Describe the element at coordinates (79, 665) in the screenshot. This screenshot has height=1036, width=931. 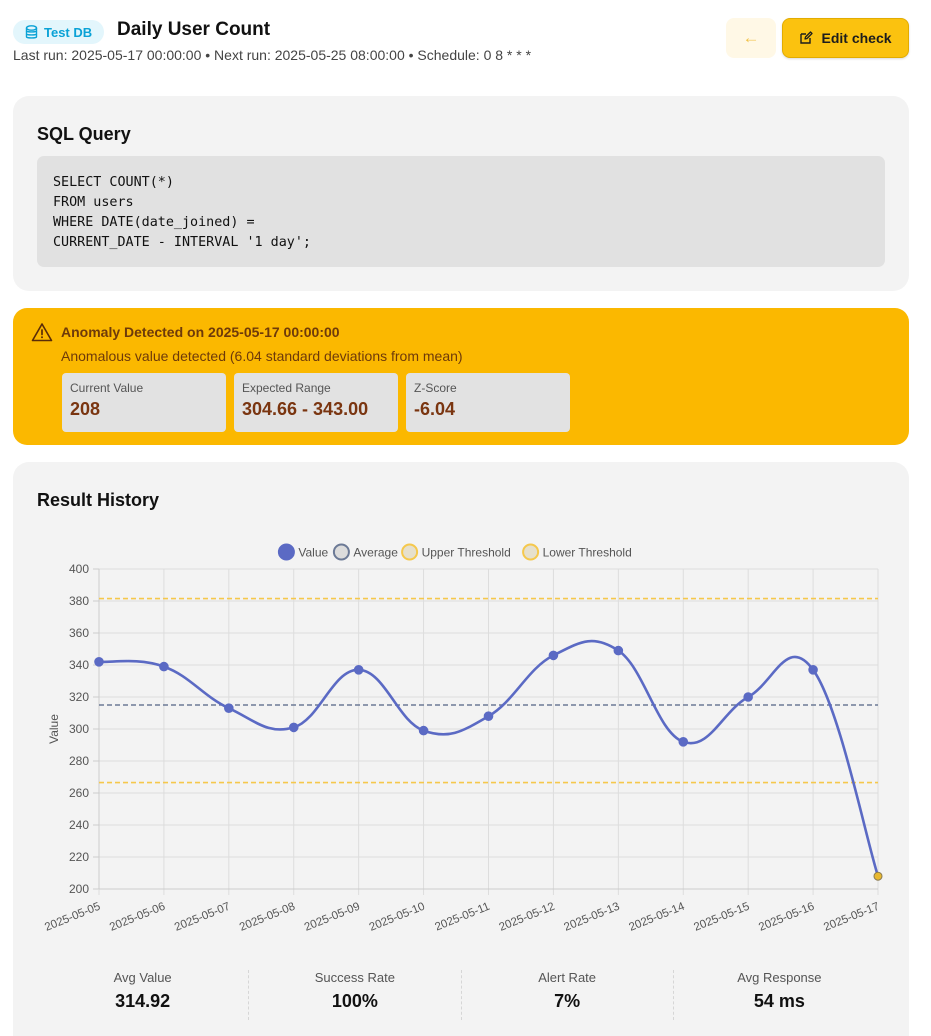
I see `y-tick-label: 340` at that location.